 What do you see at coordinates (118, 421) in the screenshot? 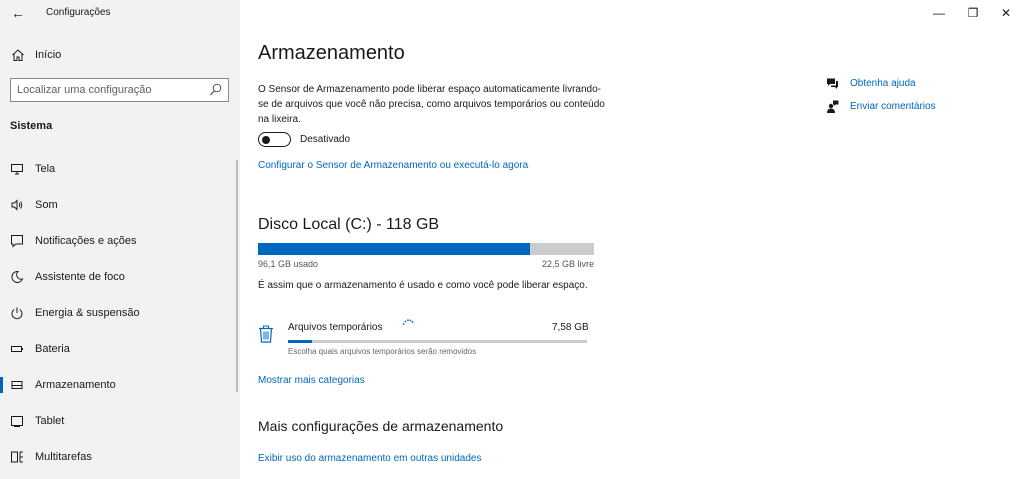
I see `sidebar-item-tablet: Tablet` at bounding box center [118, 421].